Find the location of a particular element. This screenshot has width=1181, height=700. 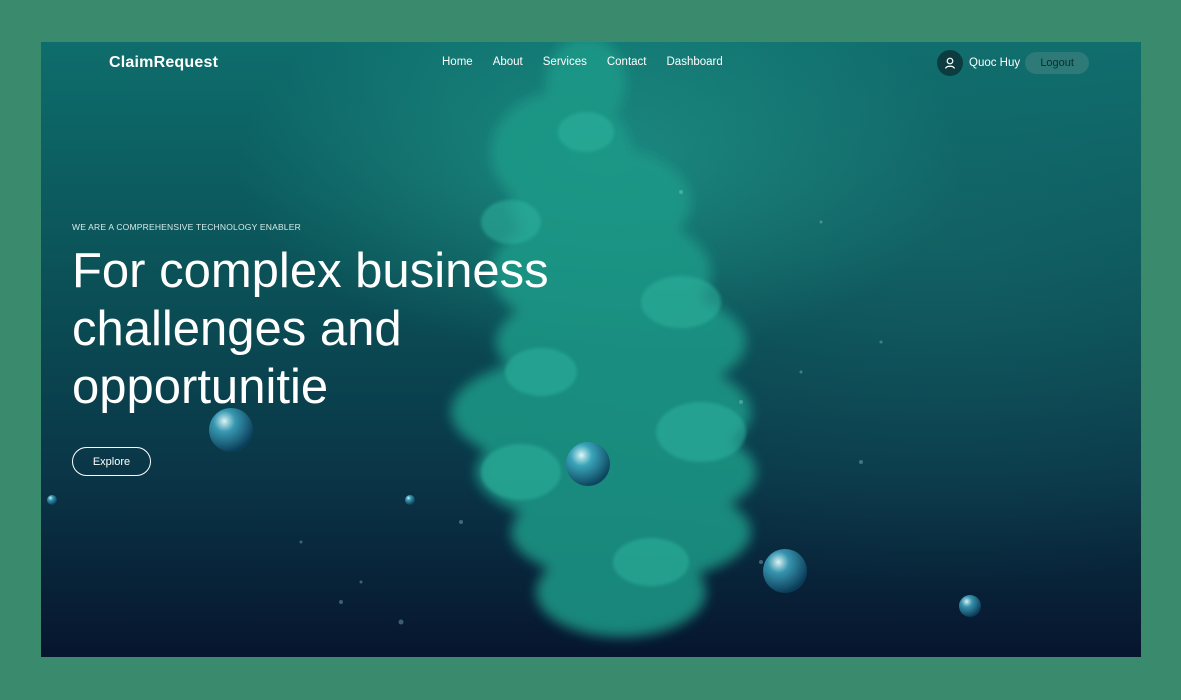

main-menu: Home About Services Contact Dashboard is located at coordinates (592, 62).